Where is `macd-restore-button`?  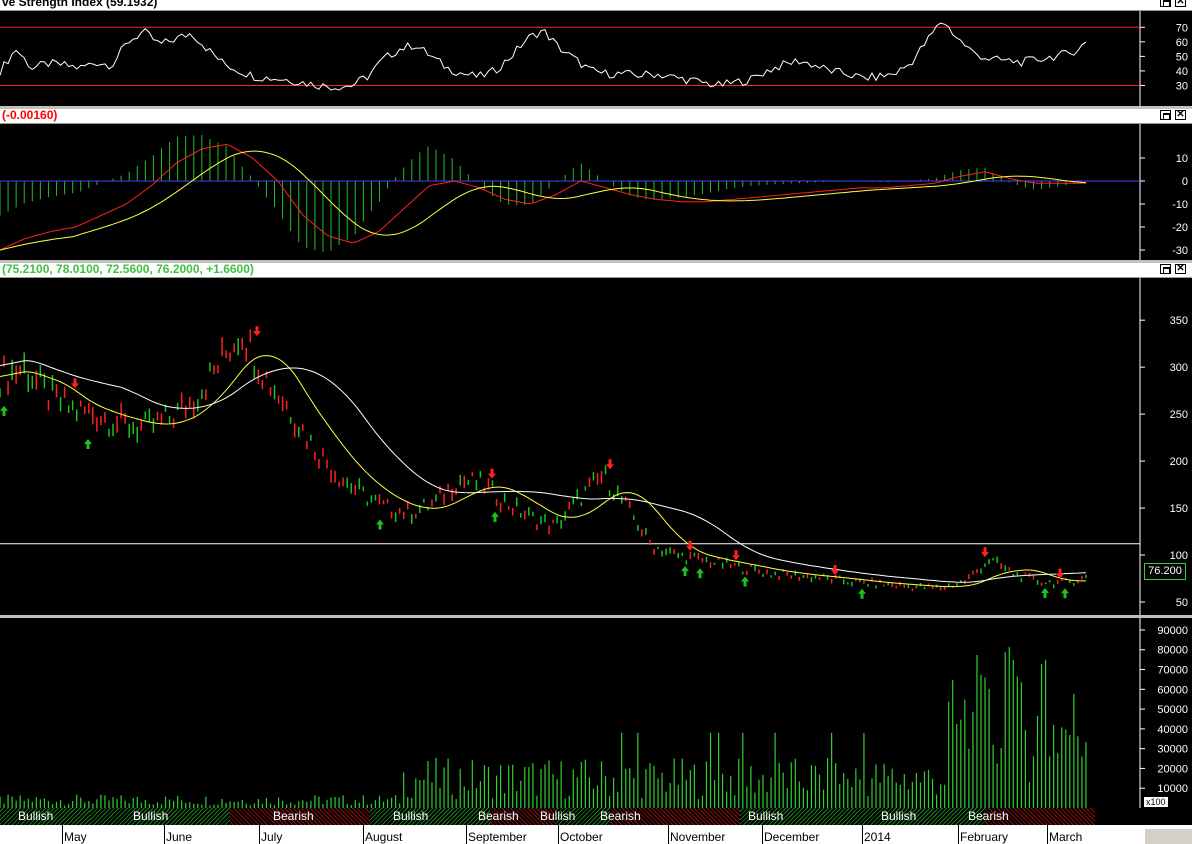 macd-restore-button is located at coordinates (1165, 115).